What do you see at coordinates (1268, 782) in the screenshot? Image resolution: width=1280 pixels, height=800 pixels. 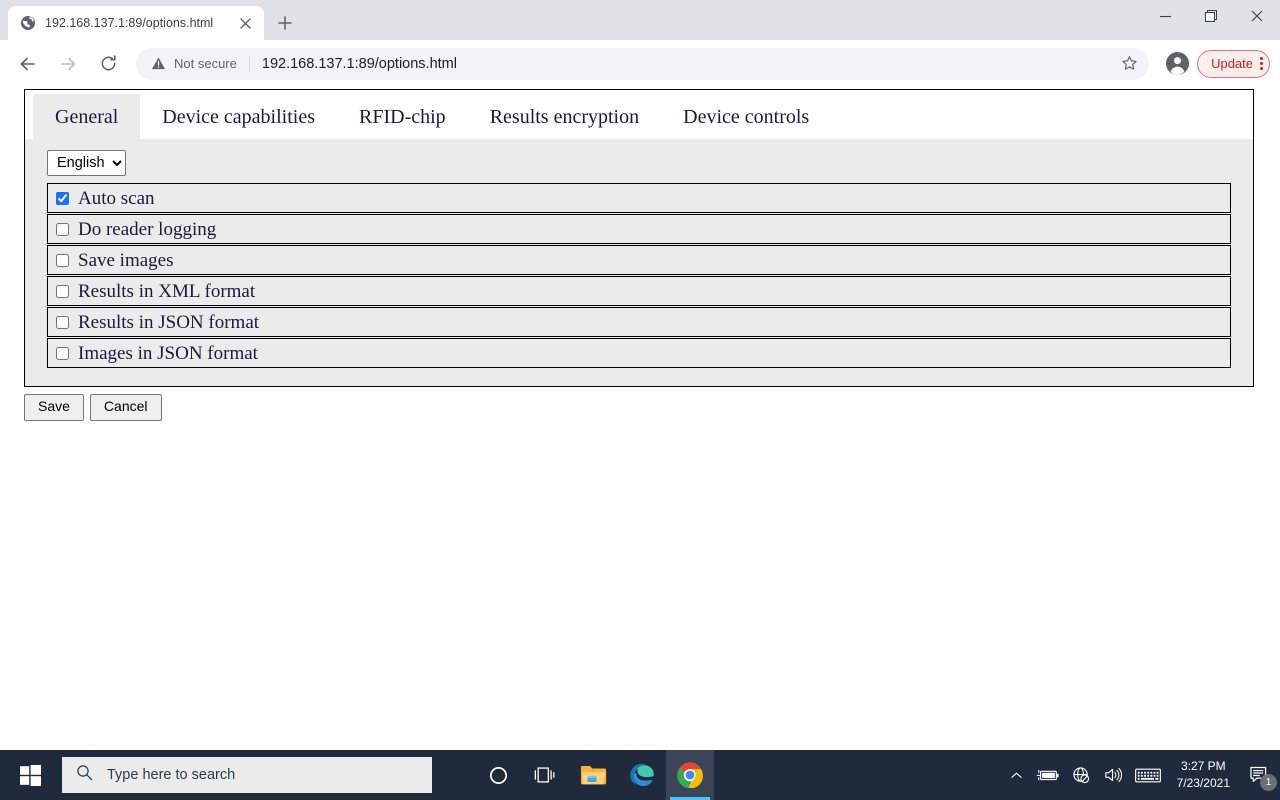 I see `notification-count-badge: 1` at bounding box center [1268, 782].